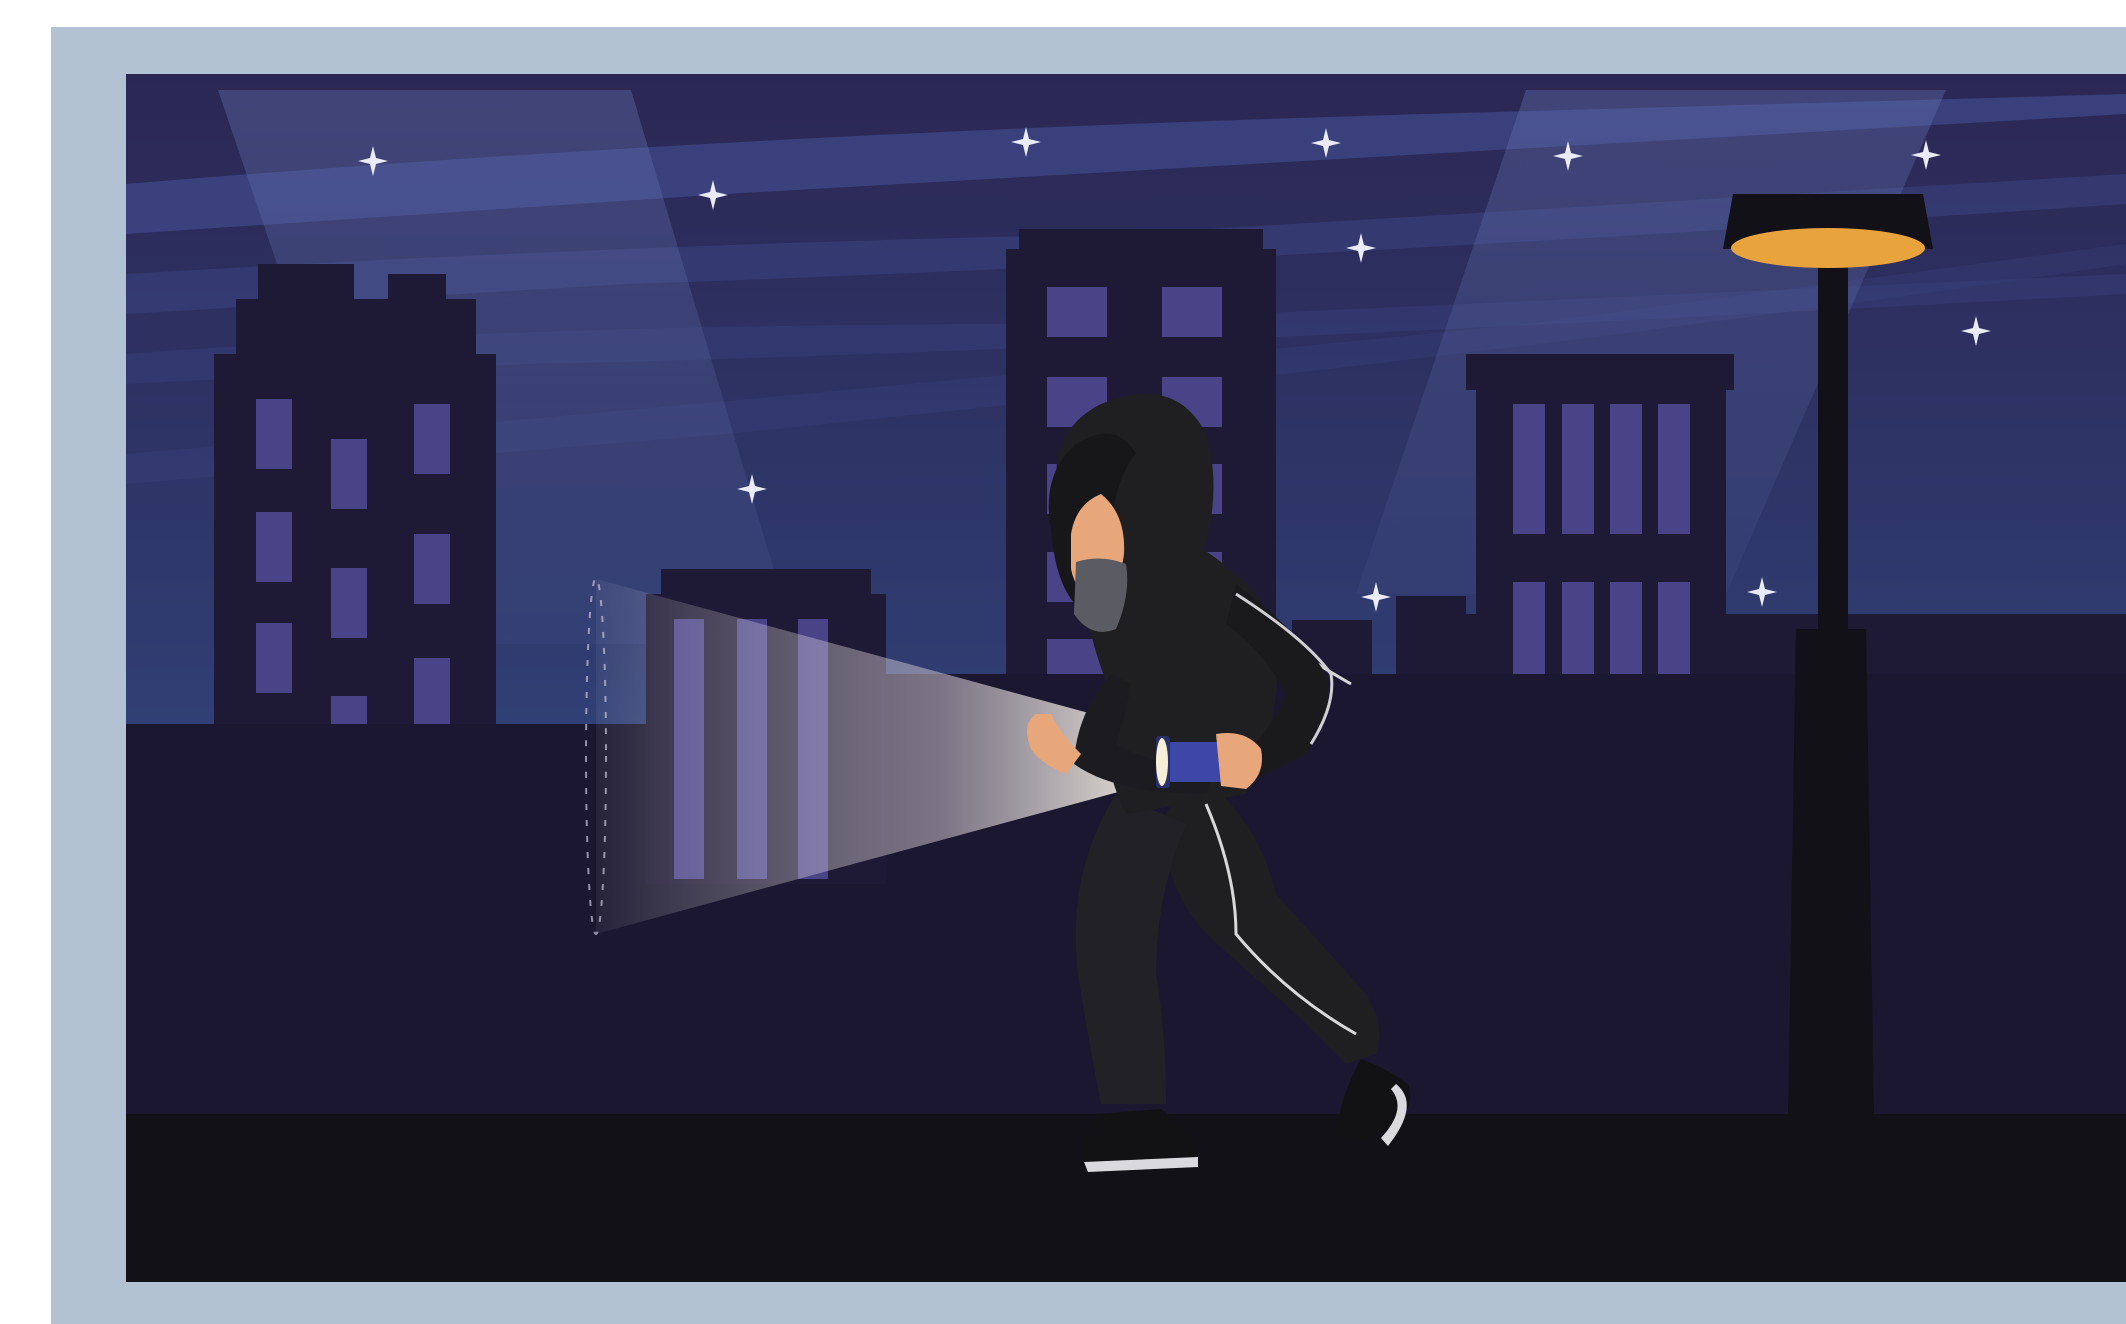  Describe the element at coordinates (386, 824) in the screenshot. I see `foreground-wall-left` at that location.